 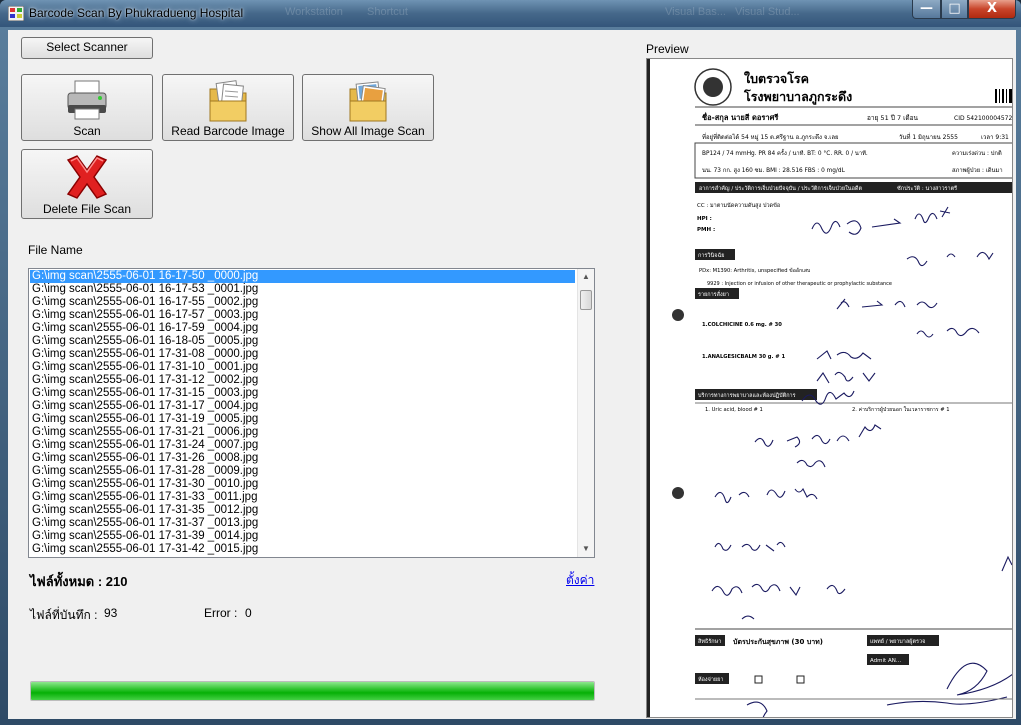 What do you see at coordinates (87, 131) in the screenshot?
I see `scan-label: Scan` at bounding box center [87, 131].